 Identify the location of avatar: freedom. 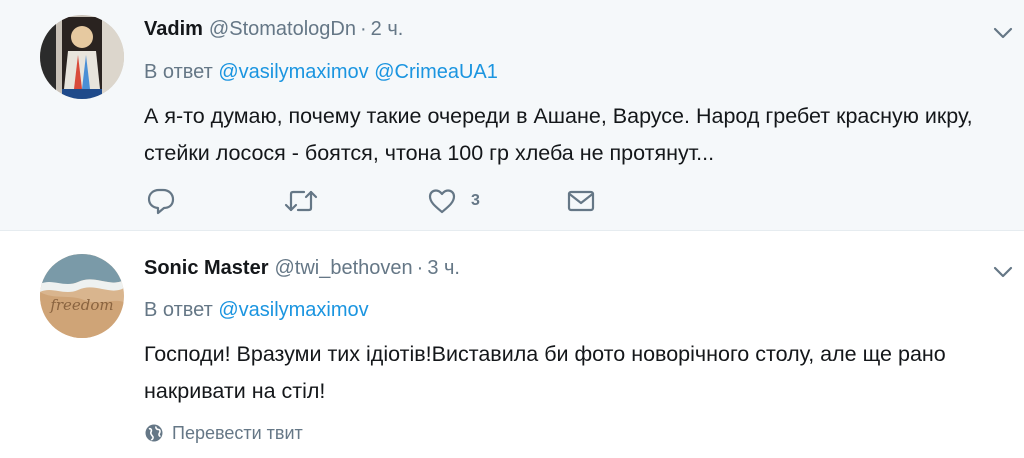
(82, 296).